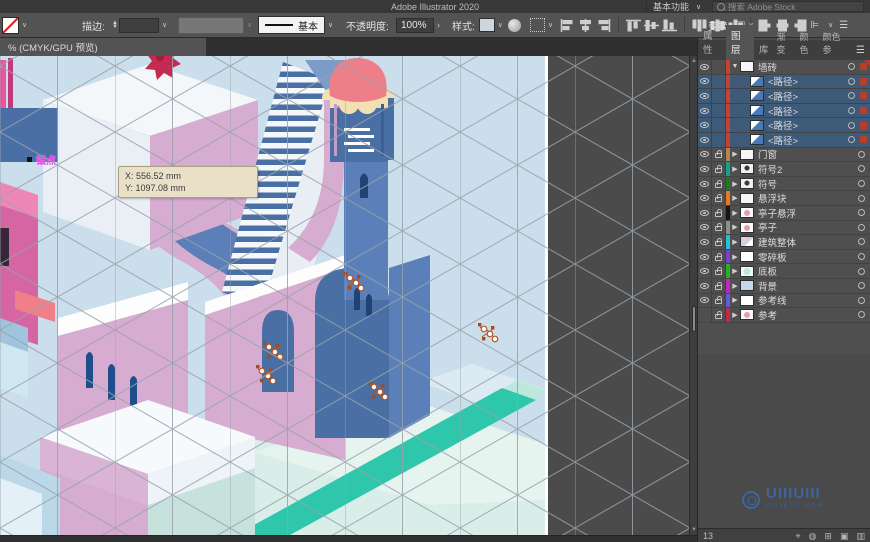 Image resolution: width=870 pixels, height=542 pixels. What do you see at coordinates (291, 25) in the screenshot?
I see `brush-definition-dropdown: 基本` at bounding box center [291, 25].